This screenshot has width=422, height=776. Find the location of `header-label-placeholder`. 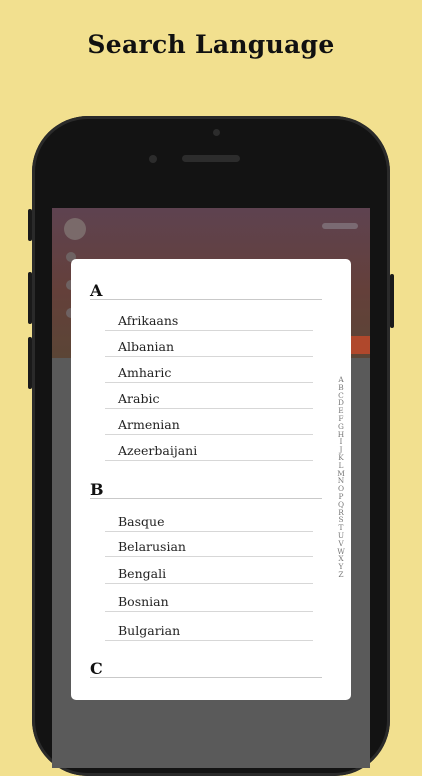

header-label-placeholder is located at coordinates (340, 226).